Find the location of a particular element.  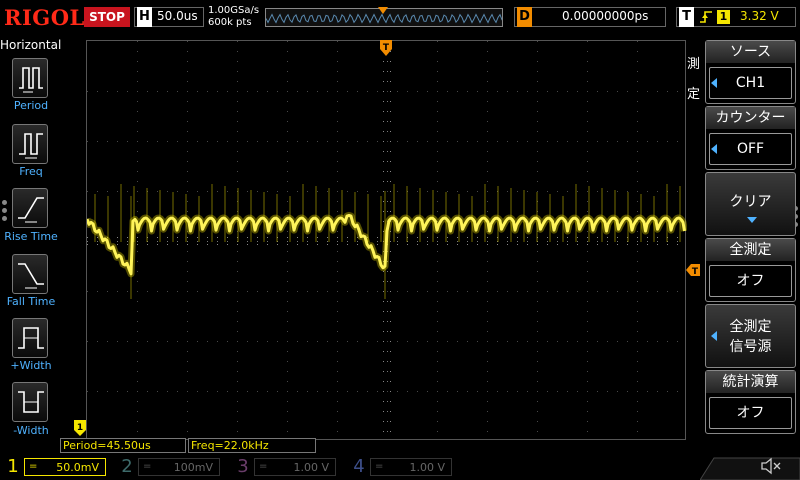

run-stop-indicator: STOP is located at coordinates (107, 17).